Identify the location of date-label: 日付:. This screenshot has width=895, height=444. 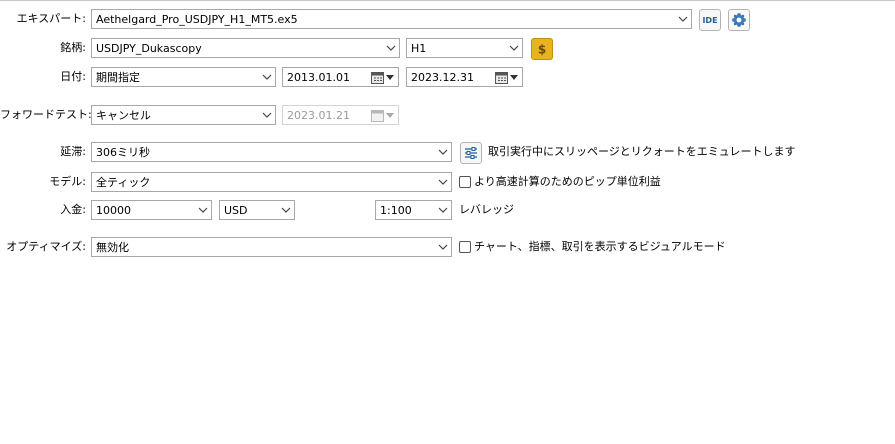
(73, 76).